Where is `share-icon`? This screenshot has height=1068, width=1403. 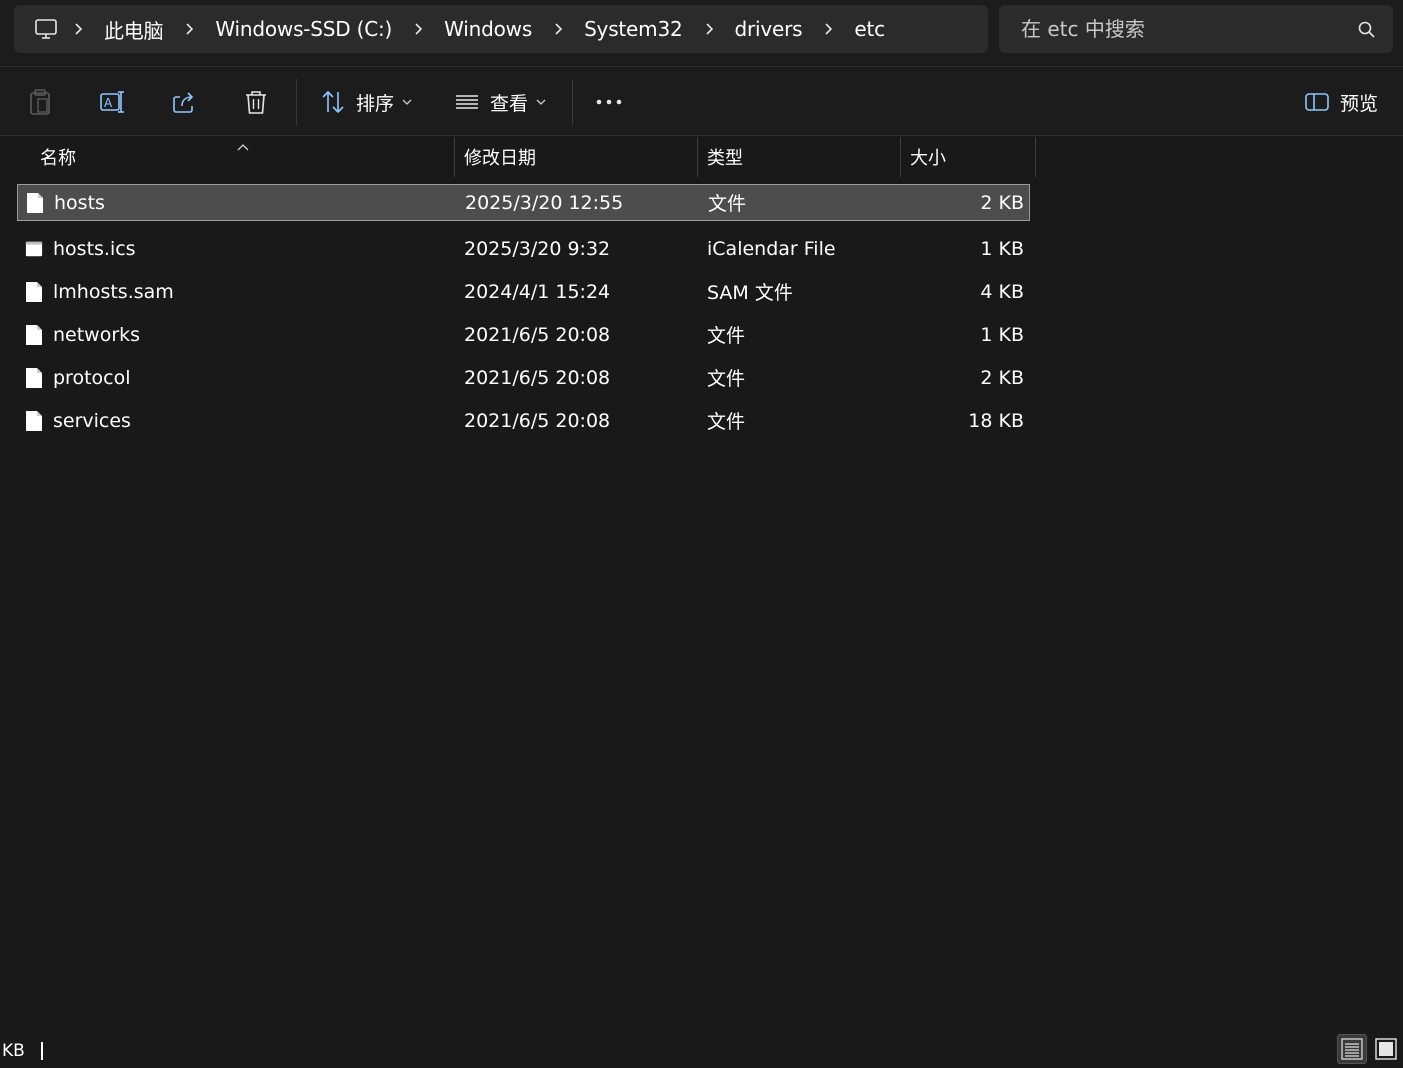 share-icon is located at coordinates (183, 102).